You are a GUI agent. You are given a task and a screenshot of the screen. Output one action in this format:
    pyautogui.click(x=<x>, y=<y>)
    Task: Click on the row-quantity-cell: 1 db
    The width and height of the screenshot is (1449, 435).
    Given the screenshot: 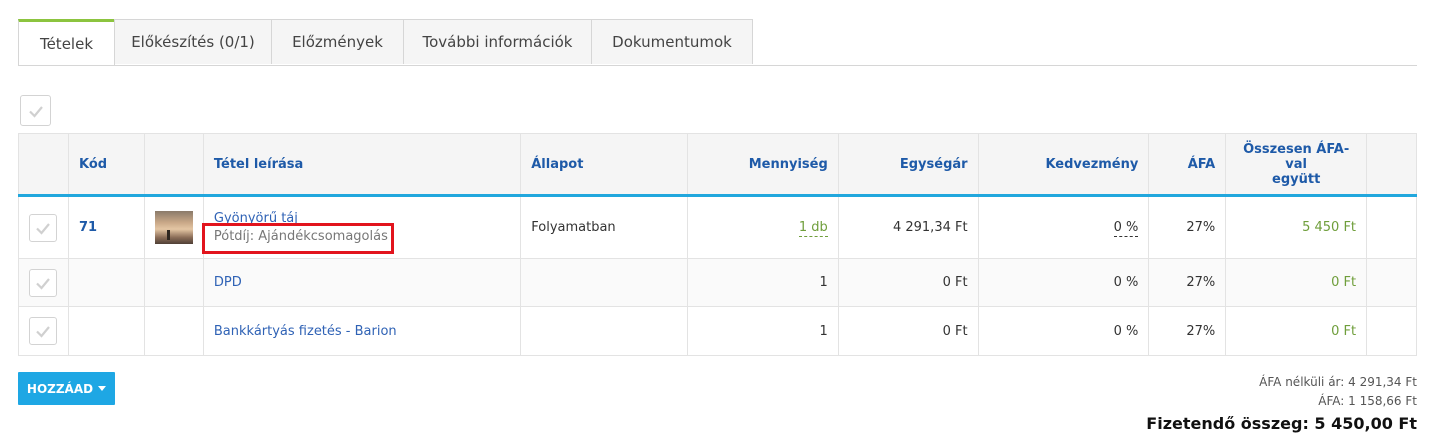 What is the action you would take?
    pyautogui.click(x=762, y=227)
    